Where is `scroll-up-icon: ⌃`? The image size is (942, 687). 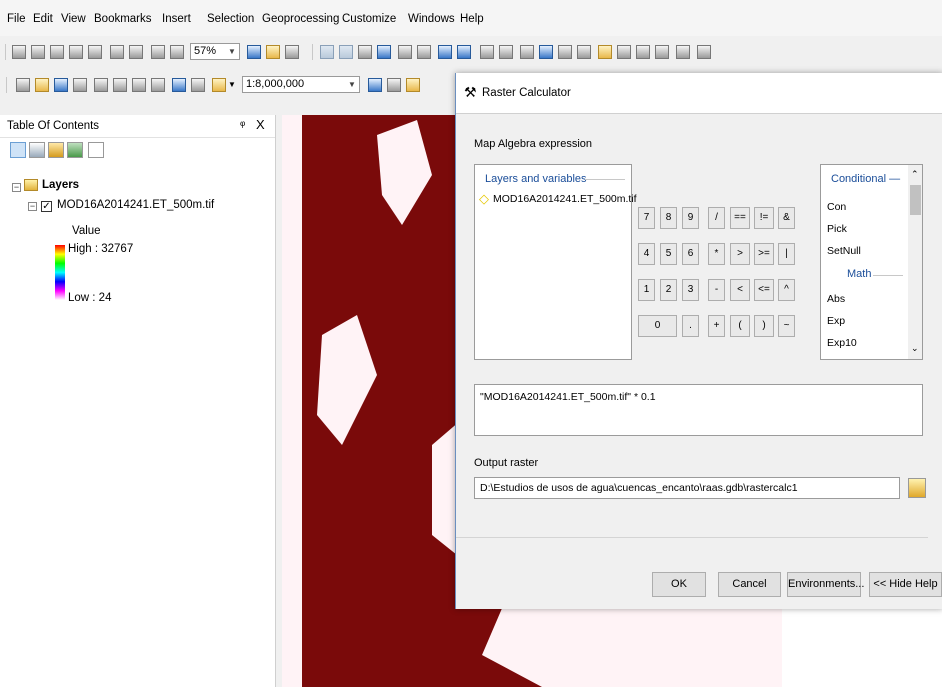
scroll-up-icon: ⌃ is located at coordinates (915, 174).